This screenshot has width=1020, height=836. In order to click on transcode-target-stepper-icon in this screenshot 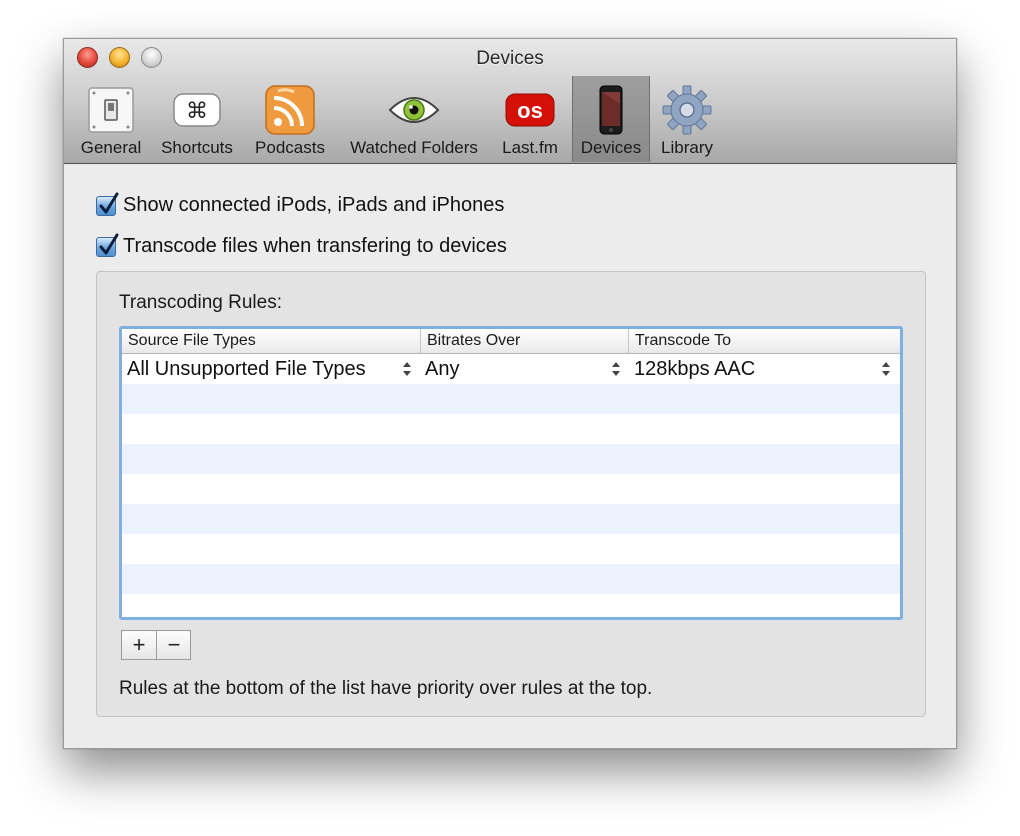, I will do `click(886, 369)`.